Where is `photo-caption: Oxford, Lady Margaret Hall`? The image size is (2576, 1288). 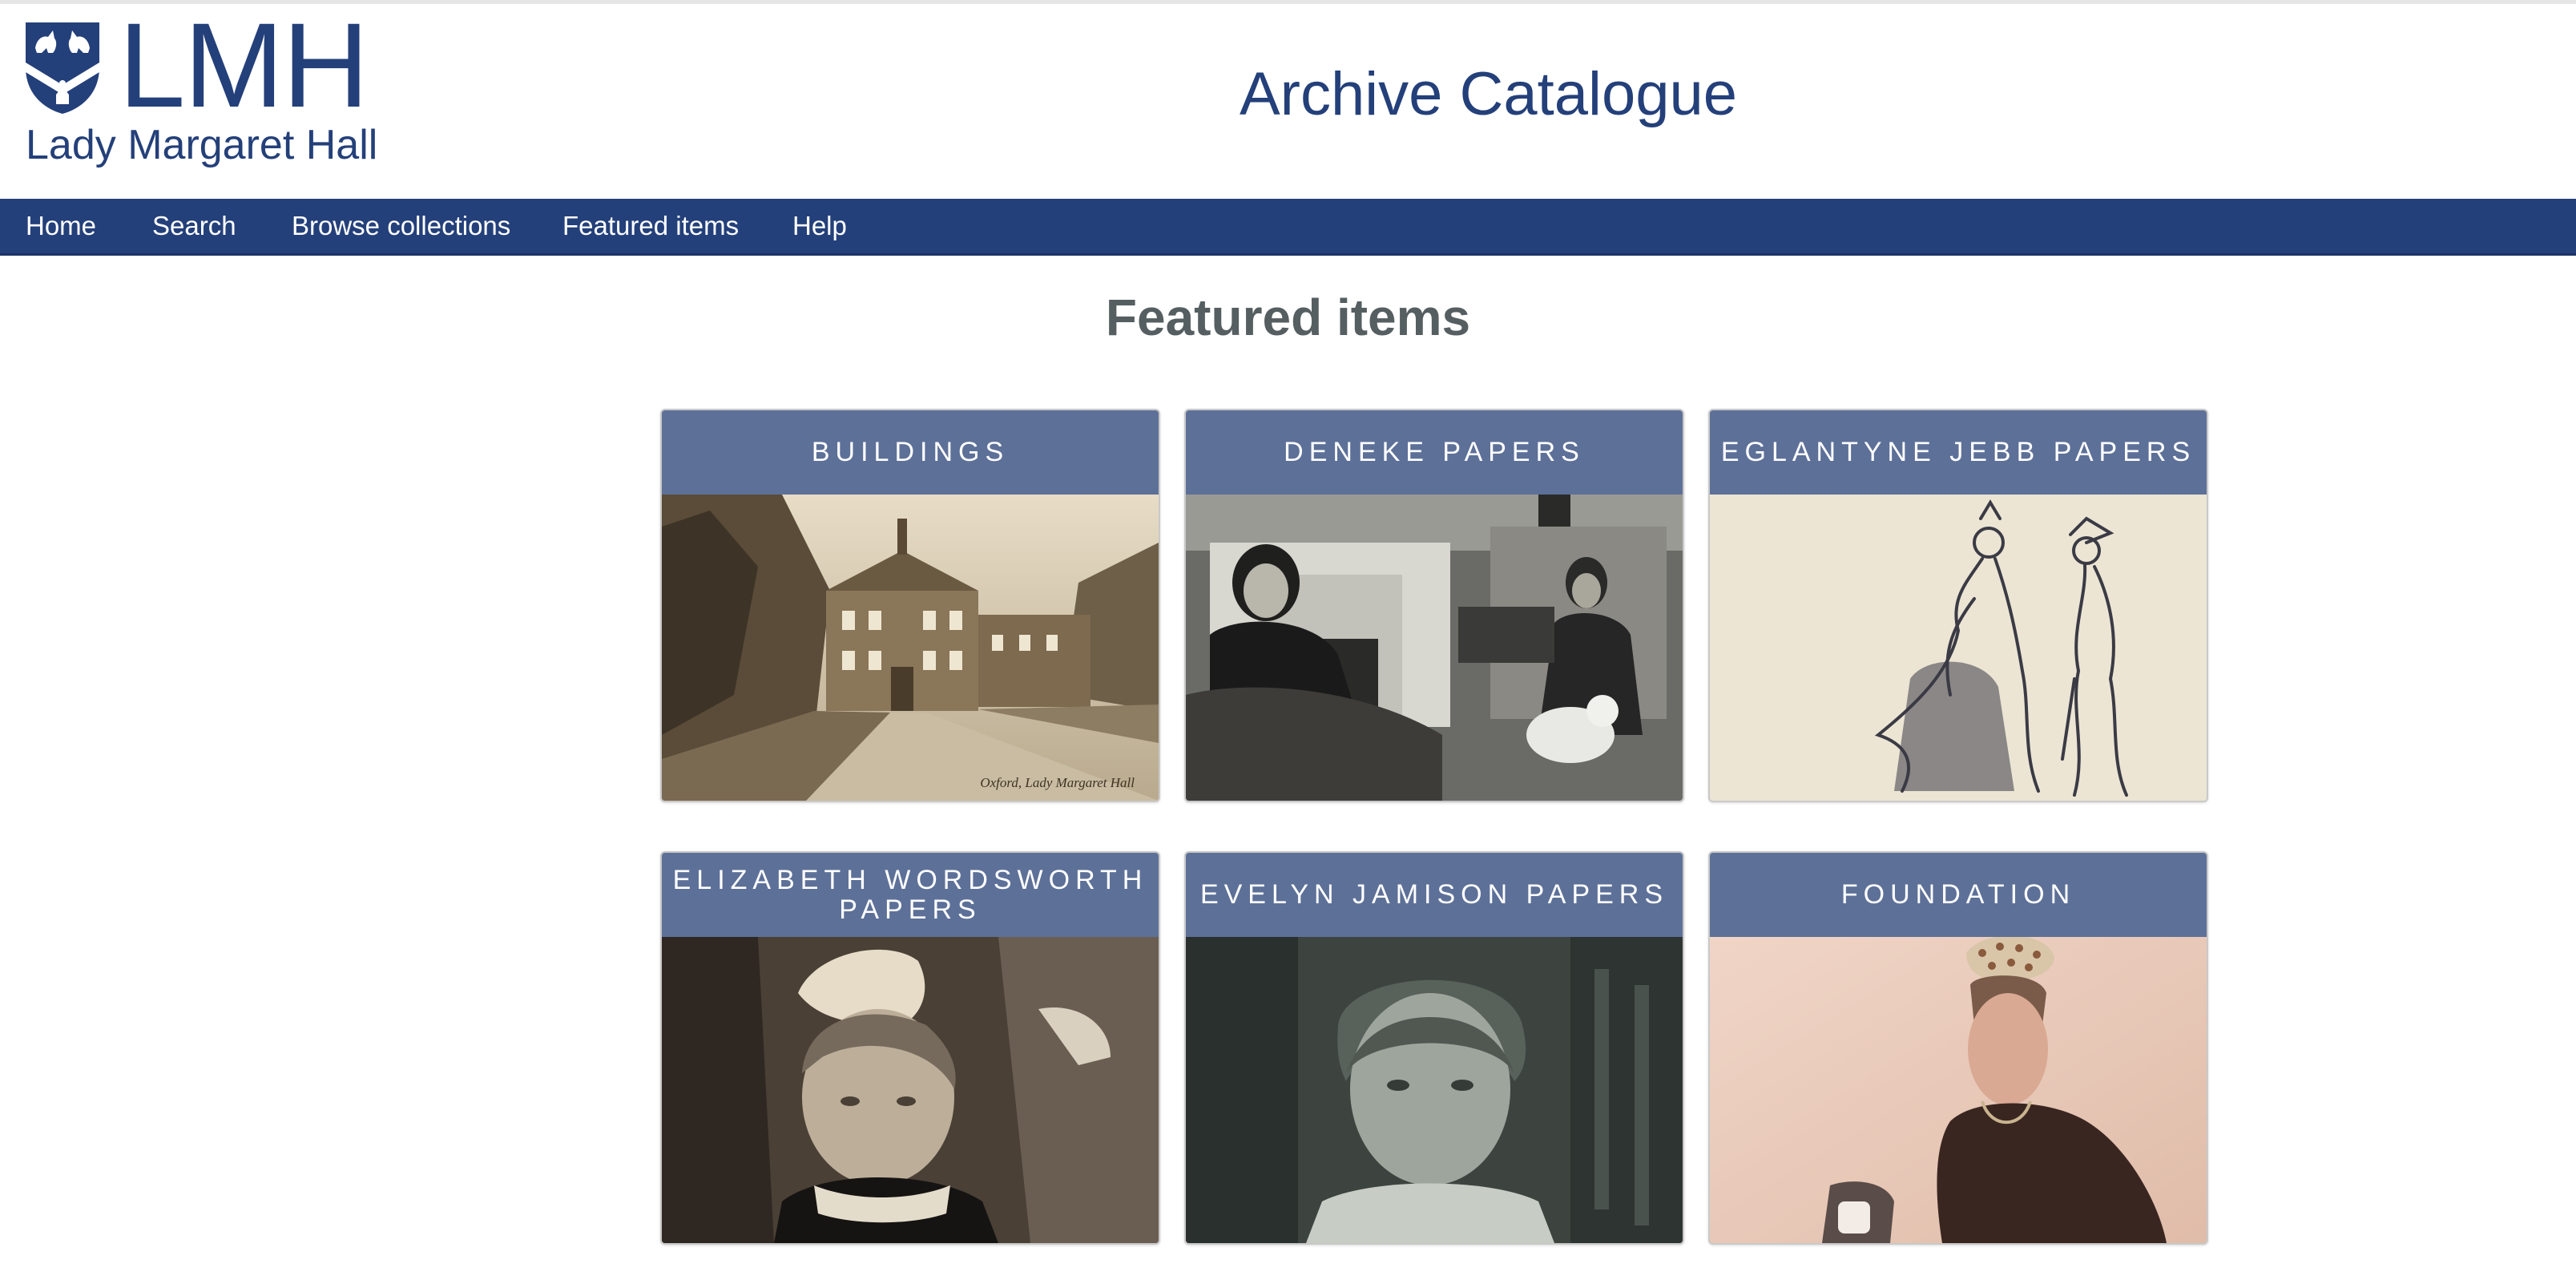
photo-caption: Oxford, Lady Margaret Hall is located at coordinates (1057, 783).